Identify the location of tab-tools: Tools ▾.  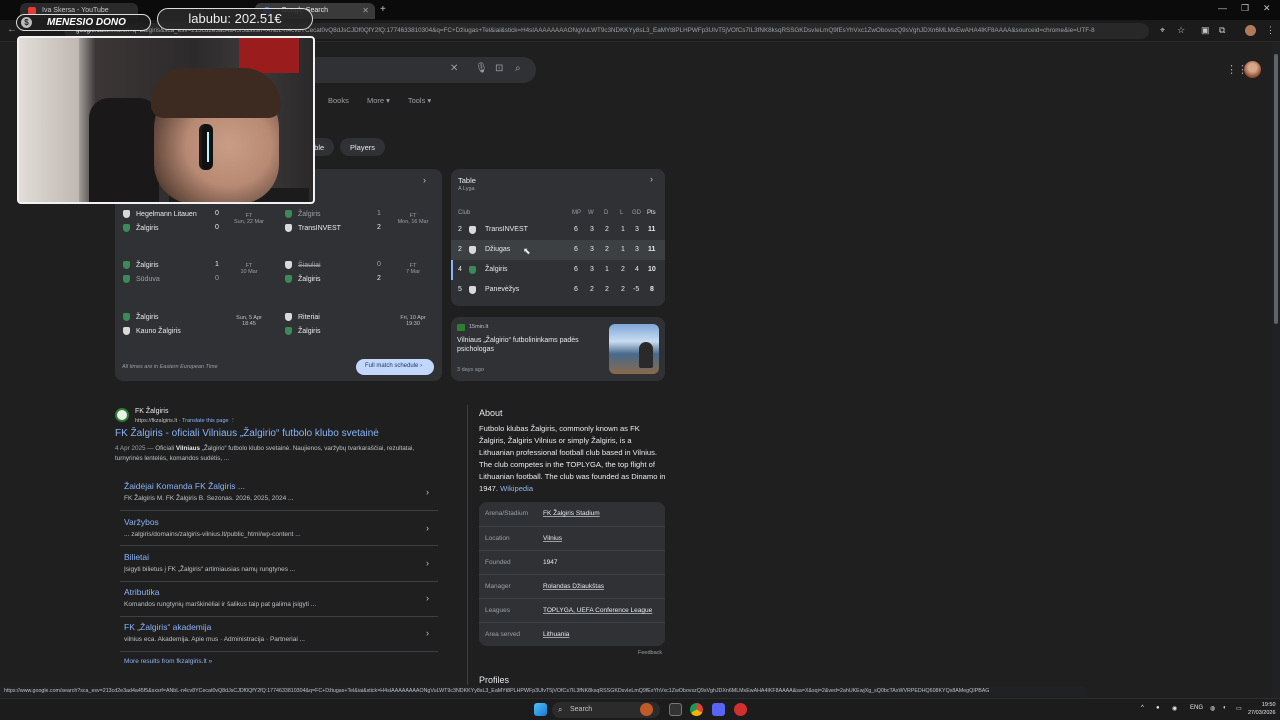
(419, 100).